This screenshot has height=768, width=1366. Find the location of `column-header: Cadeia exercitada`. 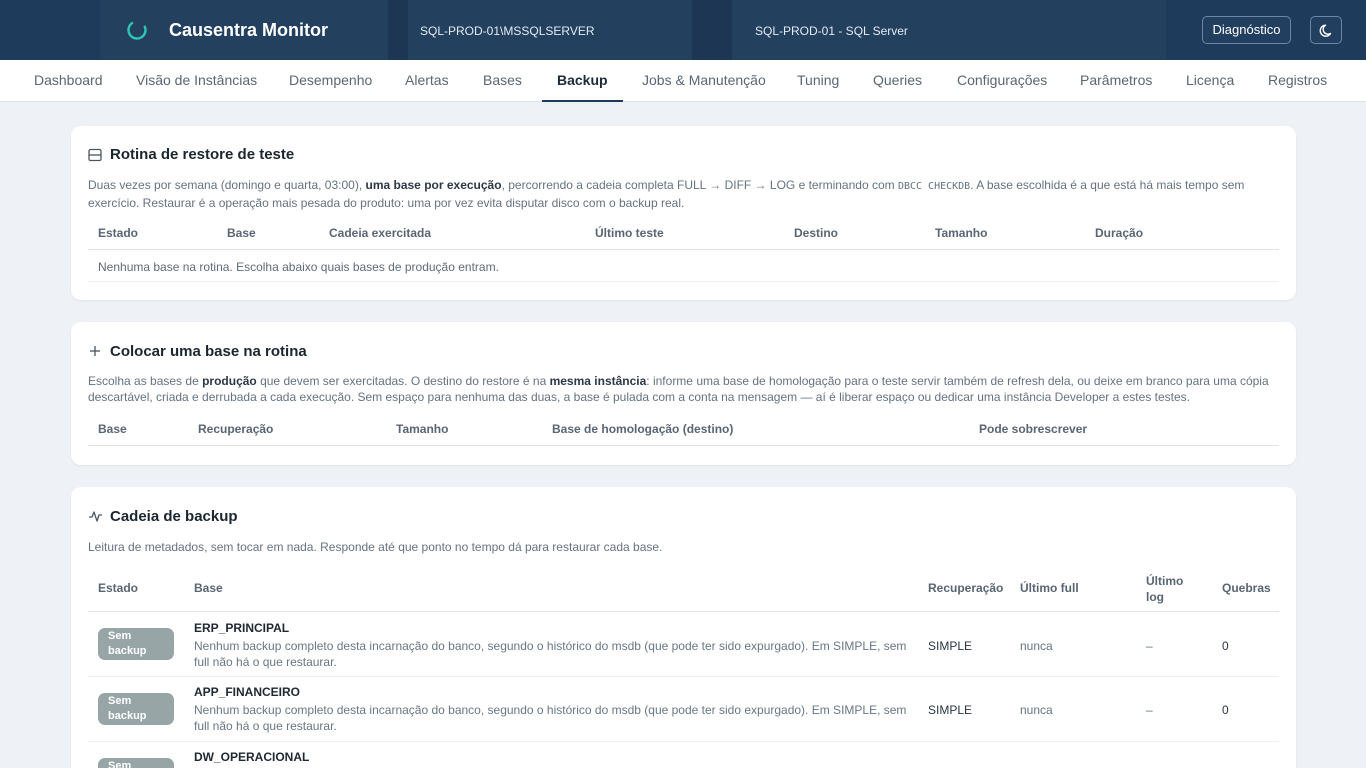

column-header: Cadeia exercitada is located at coordinates (380, 233).